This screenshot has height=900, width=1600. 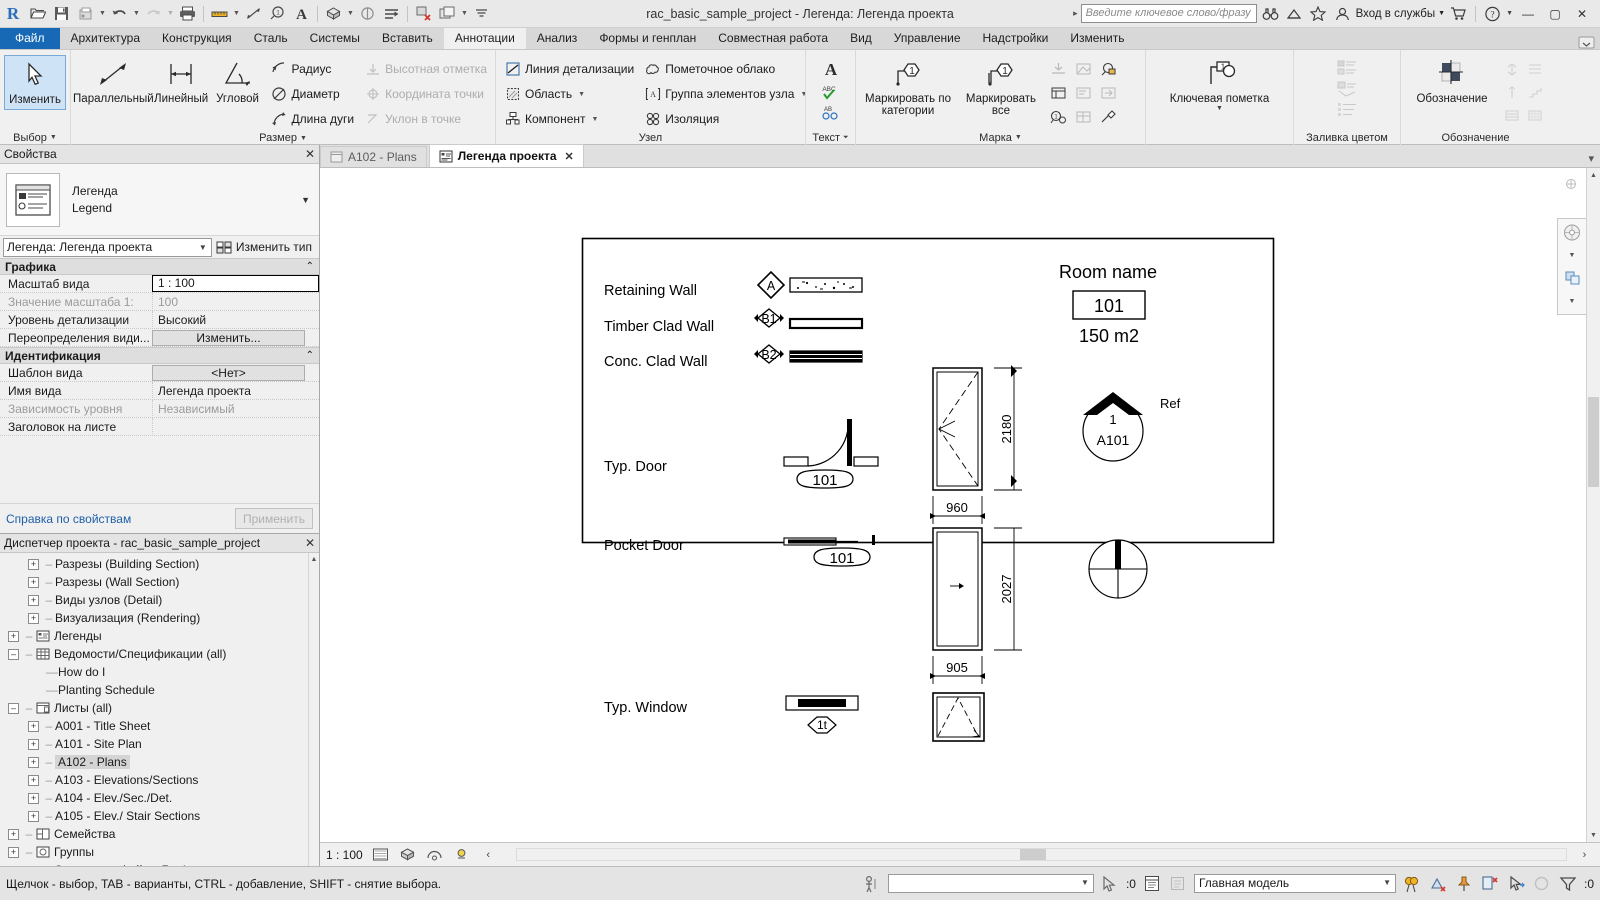 I want to click on close-icon: ✕, so click(x=310, y=543).